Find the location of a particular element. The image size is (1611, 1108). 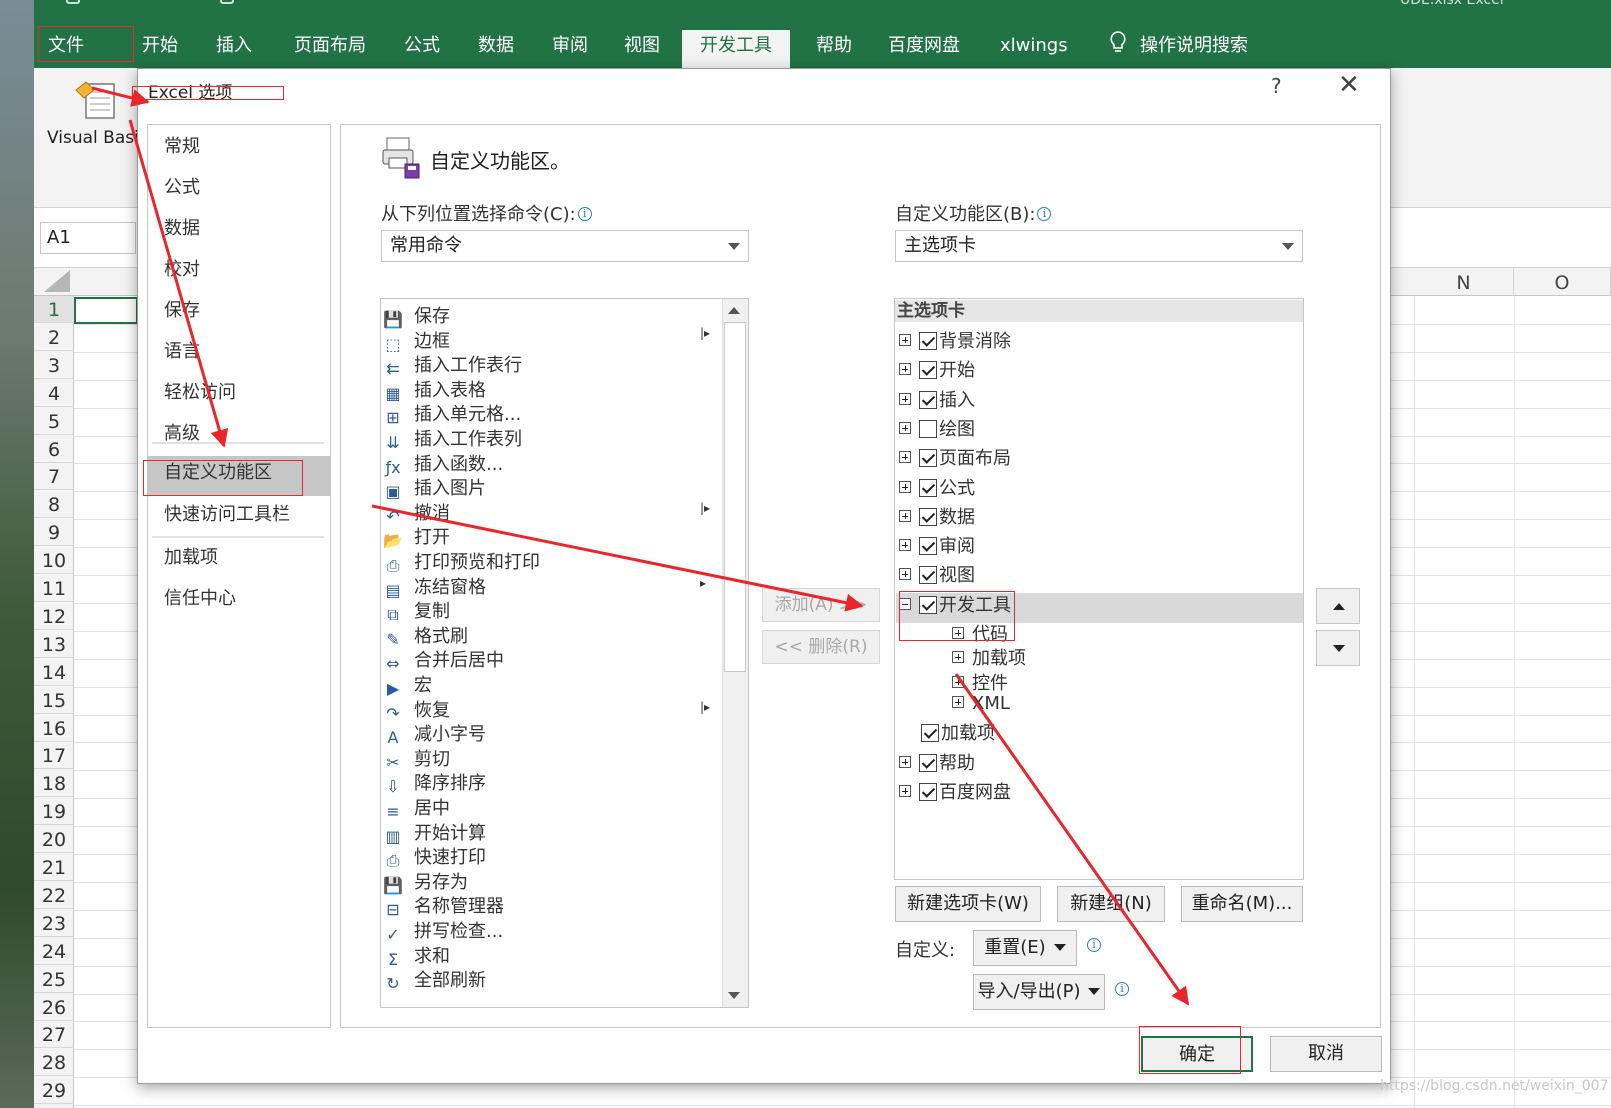

tree-node: 数据 is located at coordinates (937, 516).